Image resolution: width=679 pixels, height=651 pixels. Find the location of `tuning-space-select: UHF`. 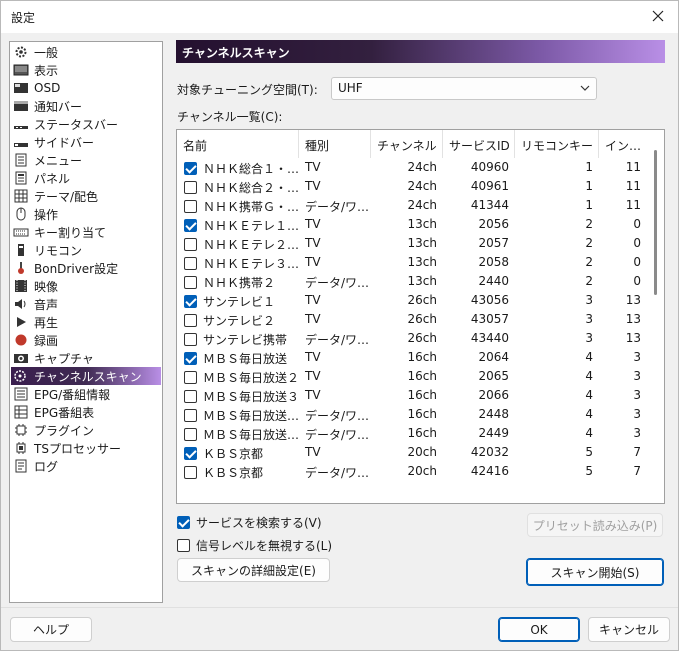

tuning-space-select: UHF is located at coordinates (464, 88).